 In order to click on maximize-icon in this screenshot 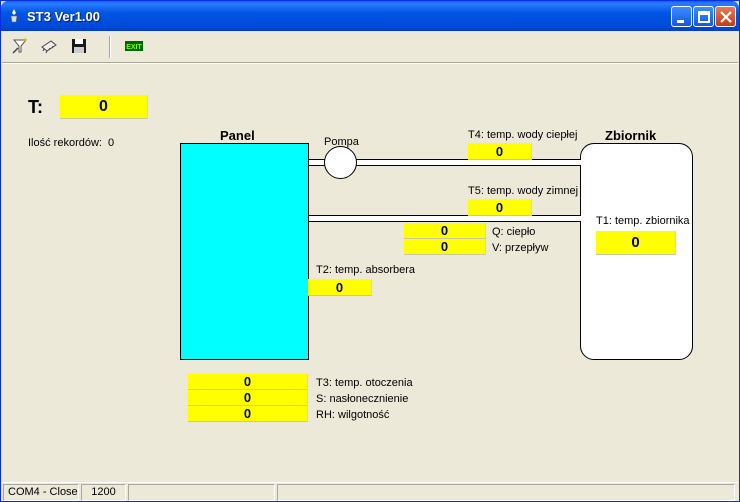, I will do `click(704, 17)`.